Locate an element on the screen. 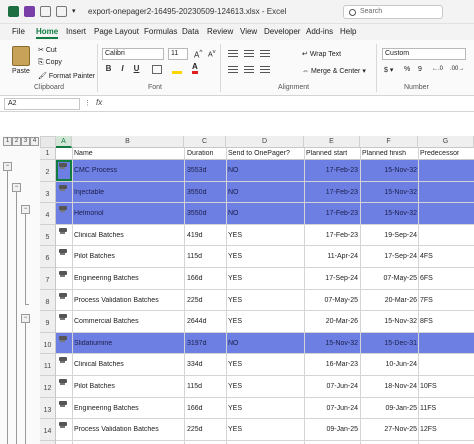  cell-duration: 3197d is located at coordinates (206, 343).